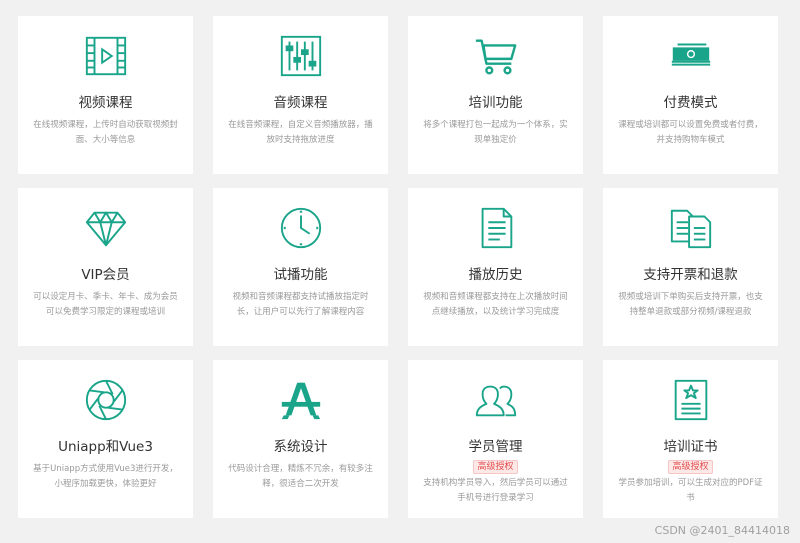 The image size is (800, 543). Describe the element at coordinates (300, 132) in the screenshot. I see `feature-description: 在线音频课程，自定义音频播放器，播放时支持拖放进度` at that location.